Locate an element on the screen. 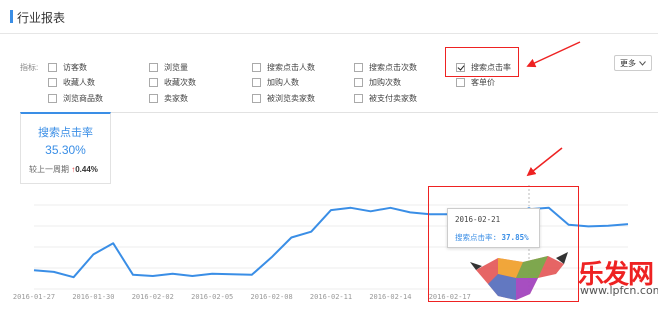  arrow-to-tooltip is located at coordinates (544, 162).